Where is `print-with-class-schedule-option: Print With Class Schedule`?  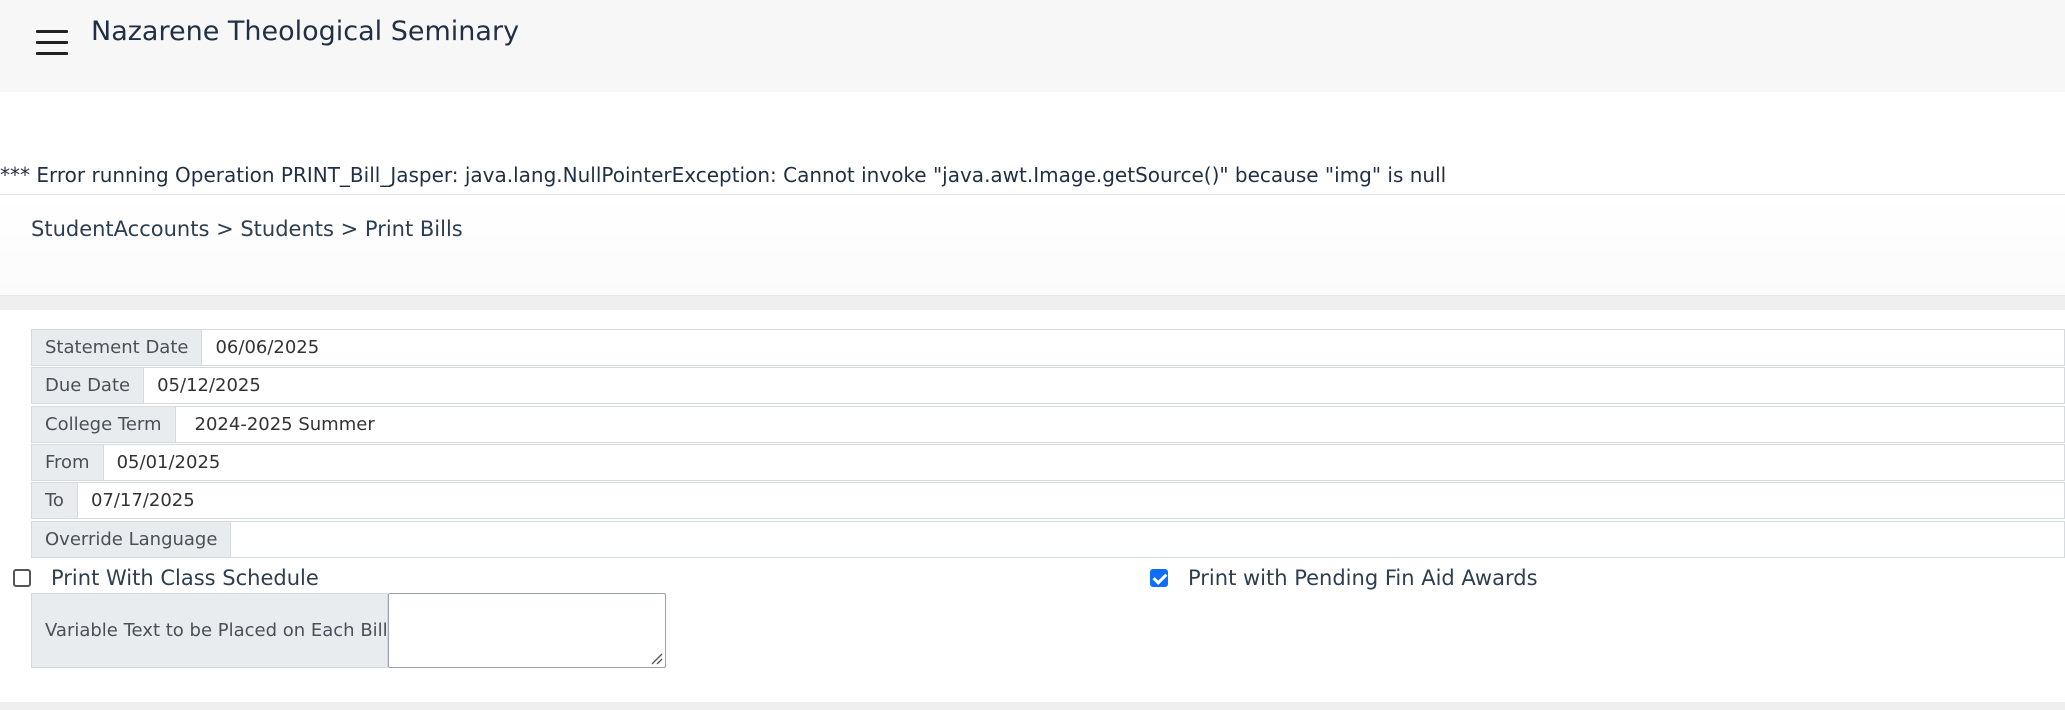 print-with-class-schedule-option: Print With Class Schedule is located at coordinates (166, 578).